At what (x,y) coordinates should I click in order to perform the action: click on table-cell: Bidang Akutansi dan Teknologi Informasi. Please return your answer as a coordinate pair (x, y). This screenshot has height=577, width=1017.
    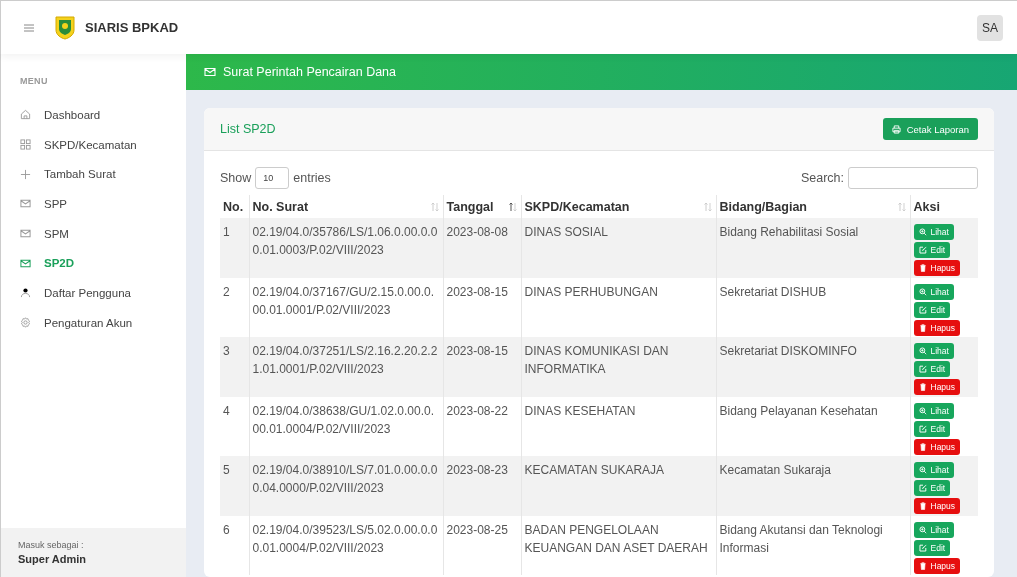
    Looking at the image, I should click on (813, 545).